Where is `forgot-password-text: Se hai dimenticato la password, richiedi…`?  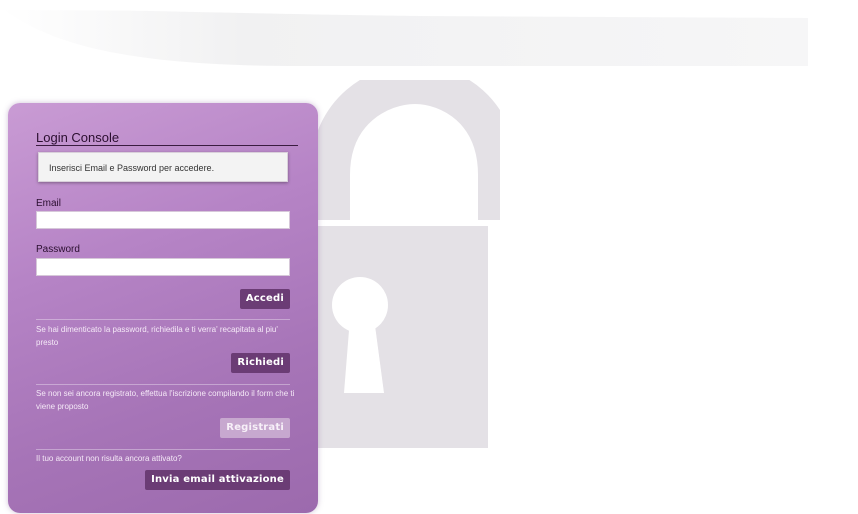
forgot-password-text: Se hai dimenticato la password, richiedi… is located at coordinates (157, 336).